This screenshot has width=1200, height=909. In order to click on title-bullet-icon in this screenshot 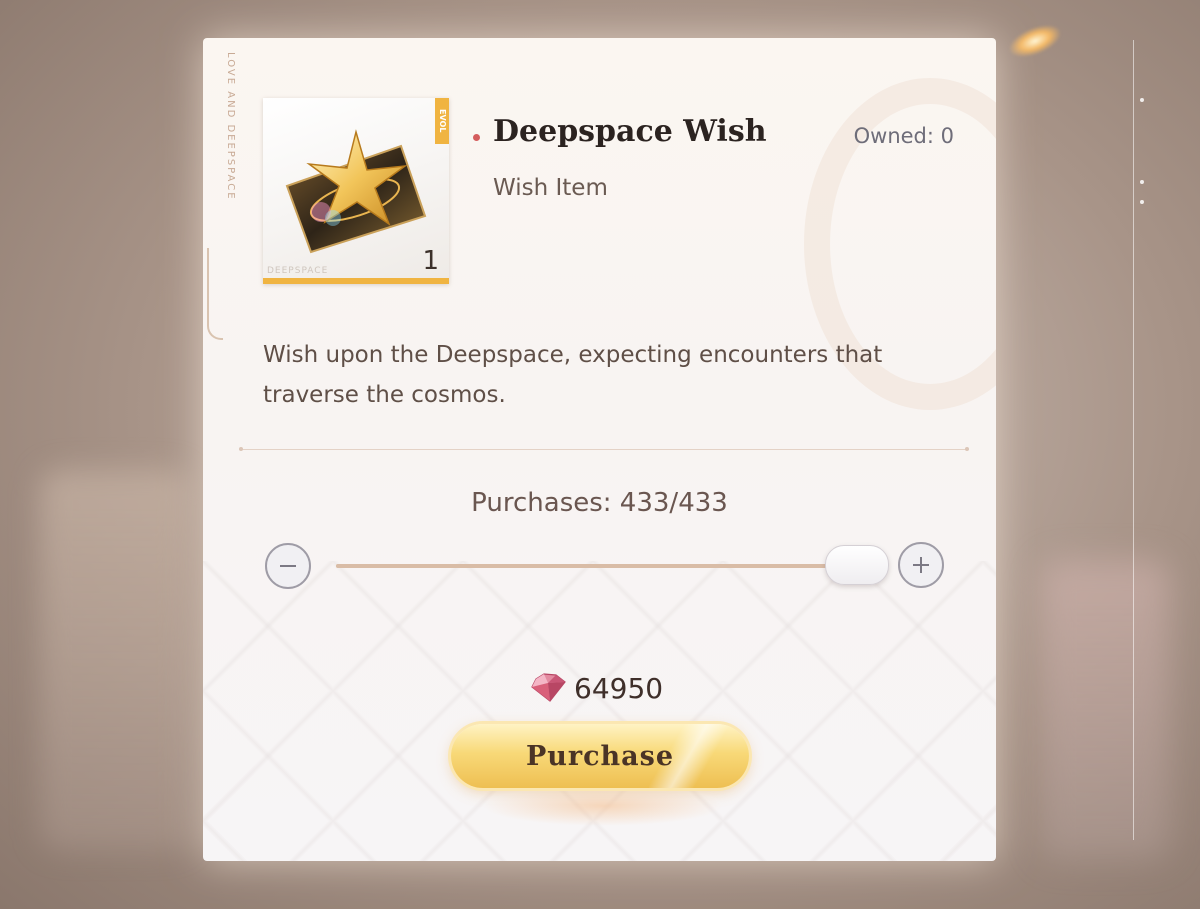, I will do `click(476, 137)`.